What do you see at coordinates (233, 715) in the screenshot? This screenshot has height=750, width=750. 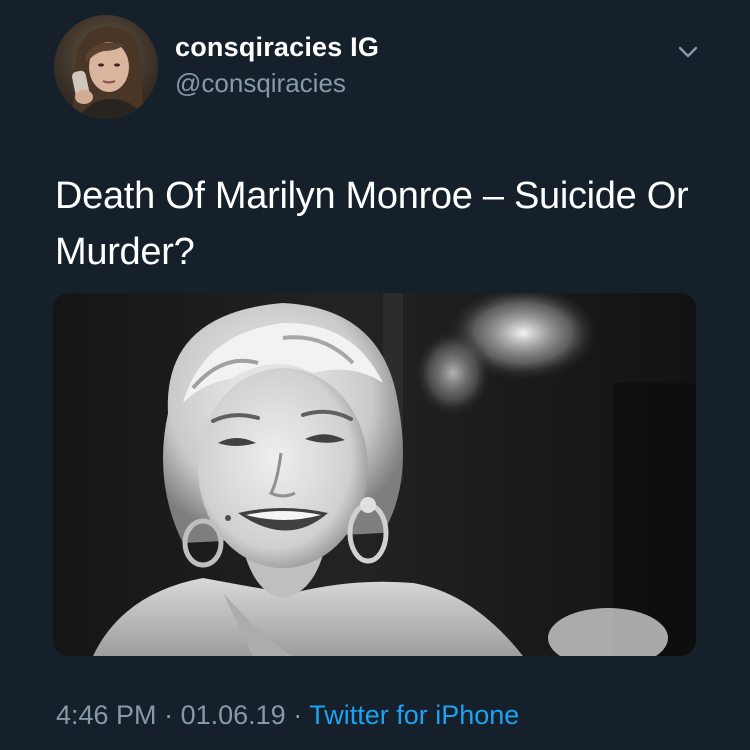 I see `tweet-date: 01.06.19` at bounding box center [233, 715].